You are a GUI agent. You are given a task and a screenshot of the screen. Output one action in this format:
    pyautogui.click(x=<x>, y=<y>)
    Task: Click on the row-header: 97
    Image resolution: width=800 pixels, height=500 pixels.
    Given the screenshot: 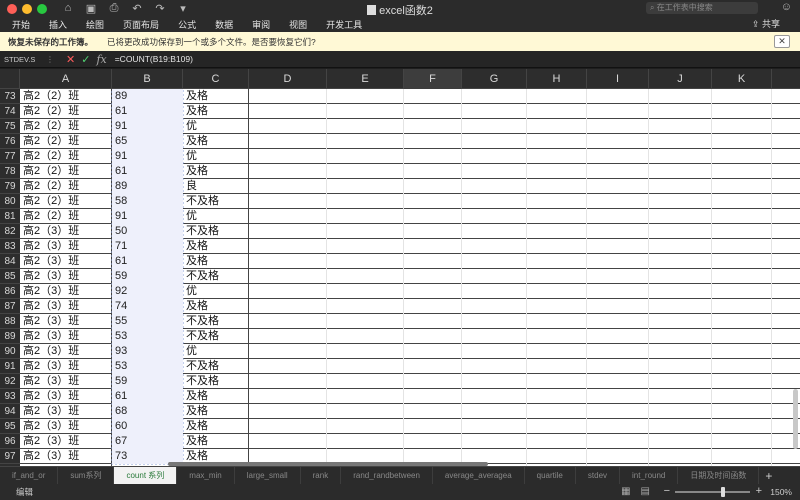 What is the action you would take?
    pyautogui.click(x=10, y=456)
    